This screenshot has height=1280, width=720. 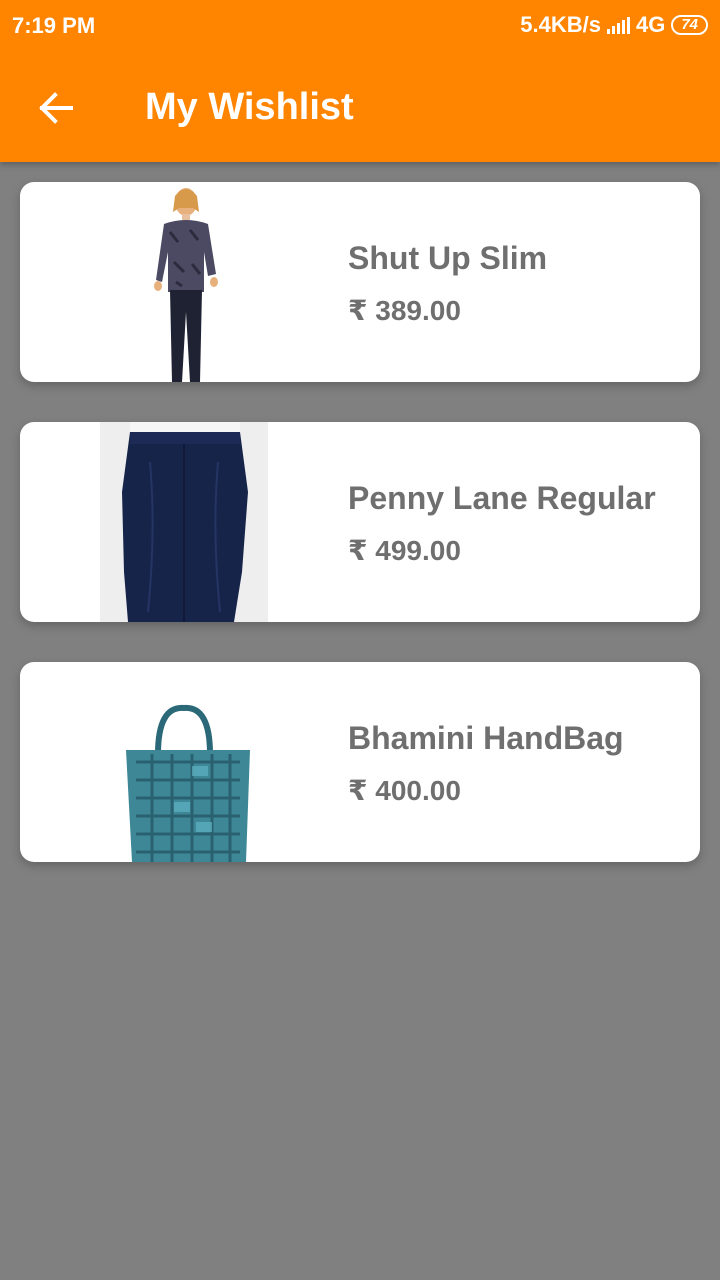 What do you see at coordinates (404, 550) in the screenshot?
I see `product-price: ₹ 499.00` at bounding box center [404, 550].